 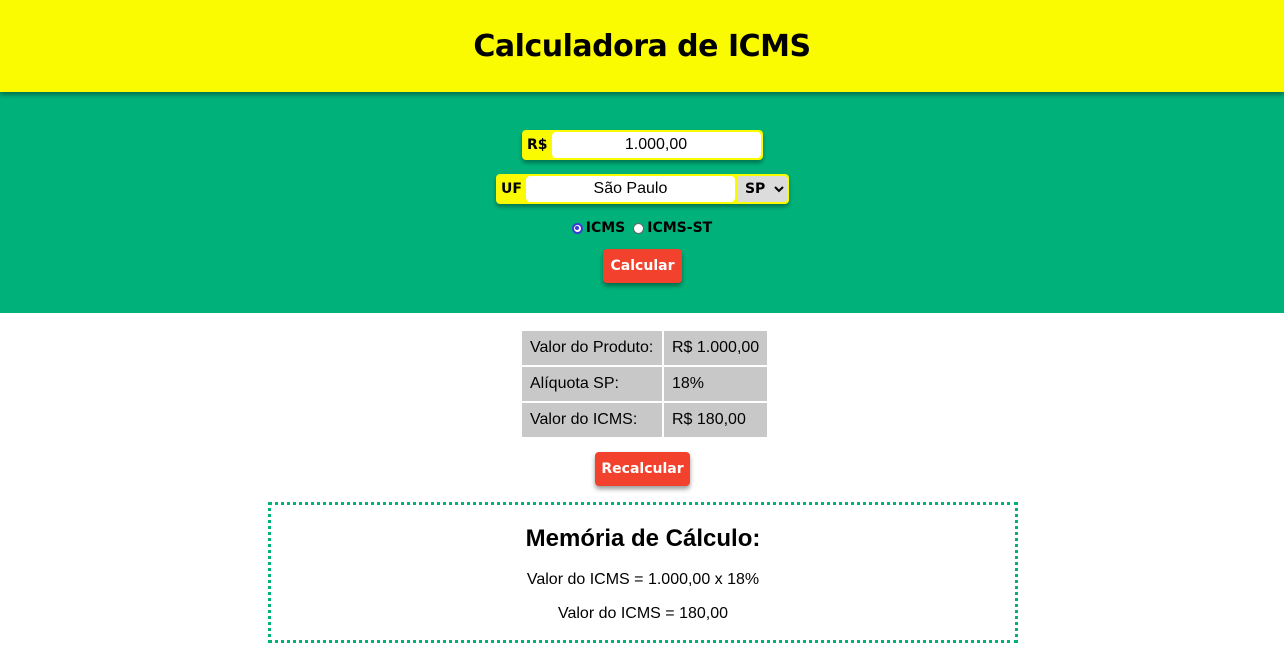 I want to click on product-value-field: R$, so click(x=642, y=145).